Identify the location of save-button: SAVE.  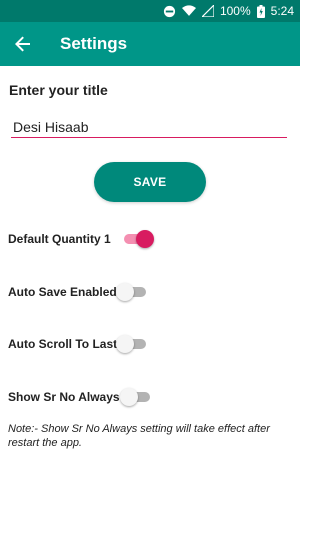
(150, 182).